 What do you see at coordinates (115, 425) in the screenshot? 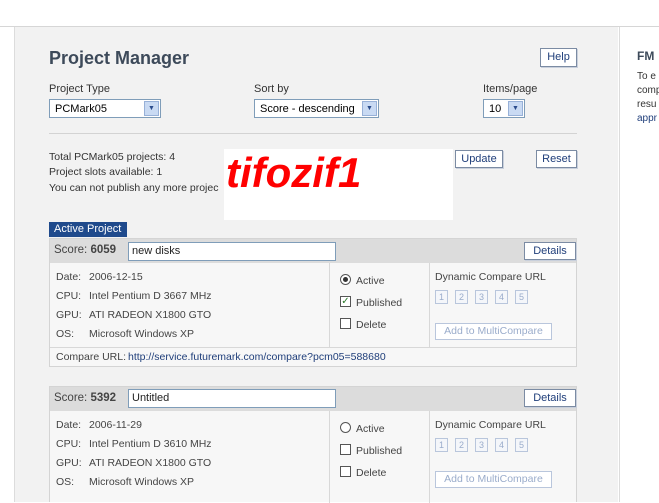
I see `date-value: 2006-11-29` at bounding box center [115, 425].